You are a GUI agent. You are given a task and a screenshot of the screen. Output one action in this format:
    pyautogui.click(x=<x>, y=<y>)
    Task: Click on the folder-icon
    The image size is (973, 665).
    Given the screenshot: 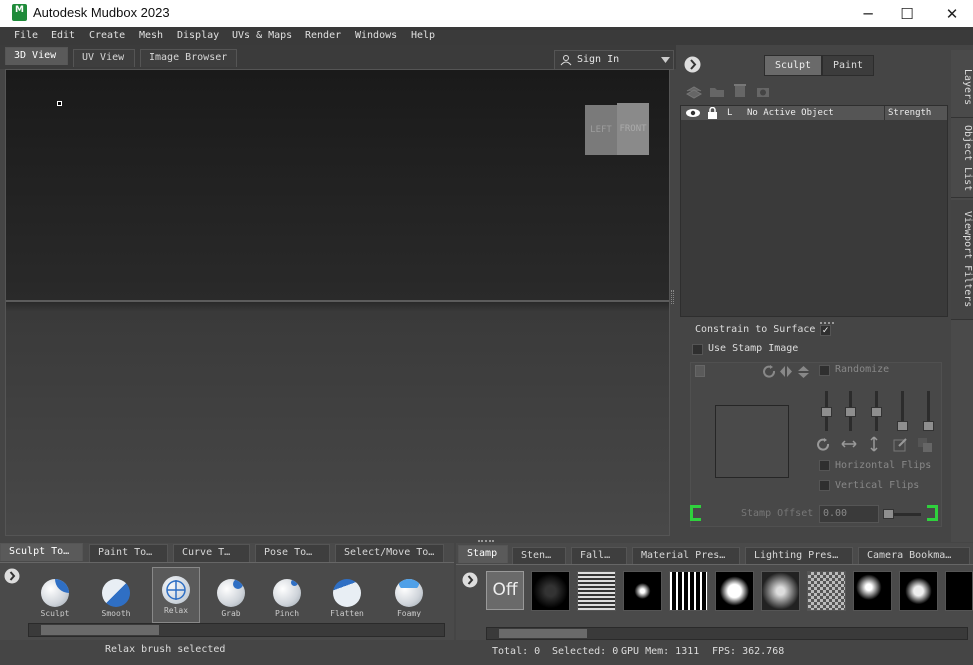 What is the action you would take?
    pyautogui.click(x=717, y=92)
    